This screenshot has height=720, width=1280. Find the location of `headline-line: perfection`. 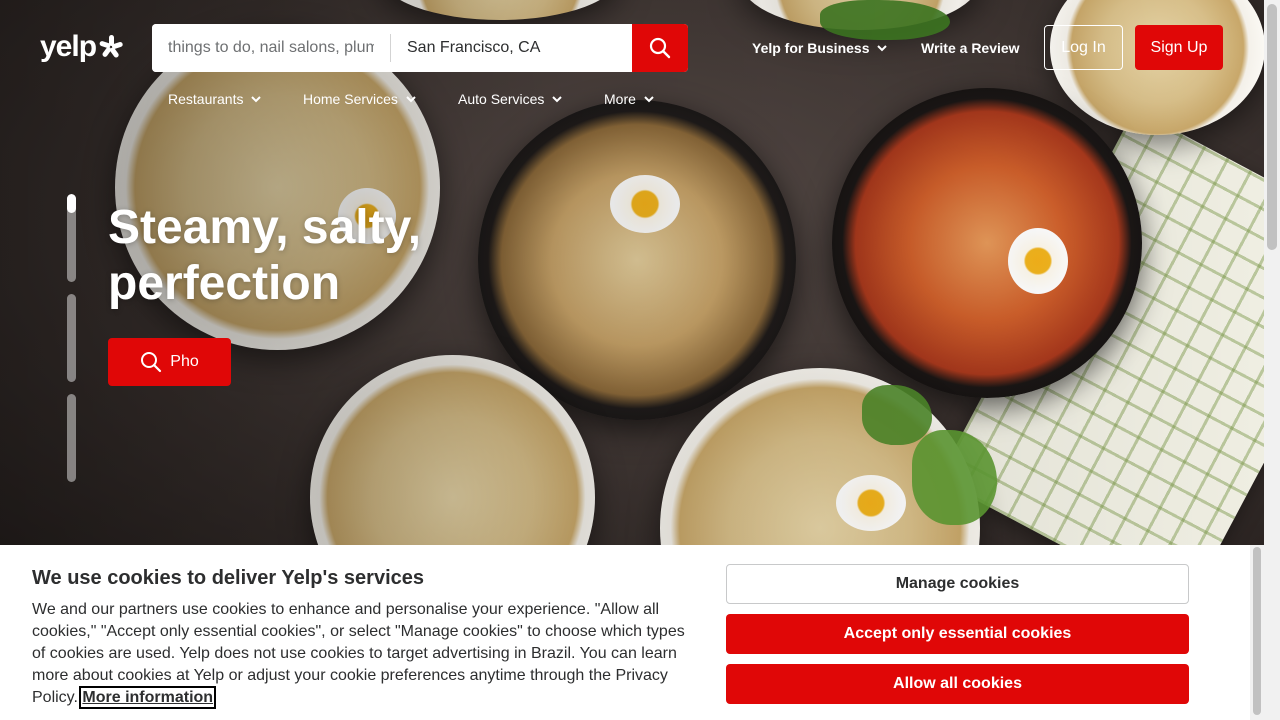

headline-line: perfection is located at coordinates (224, 283).